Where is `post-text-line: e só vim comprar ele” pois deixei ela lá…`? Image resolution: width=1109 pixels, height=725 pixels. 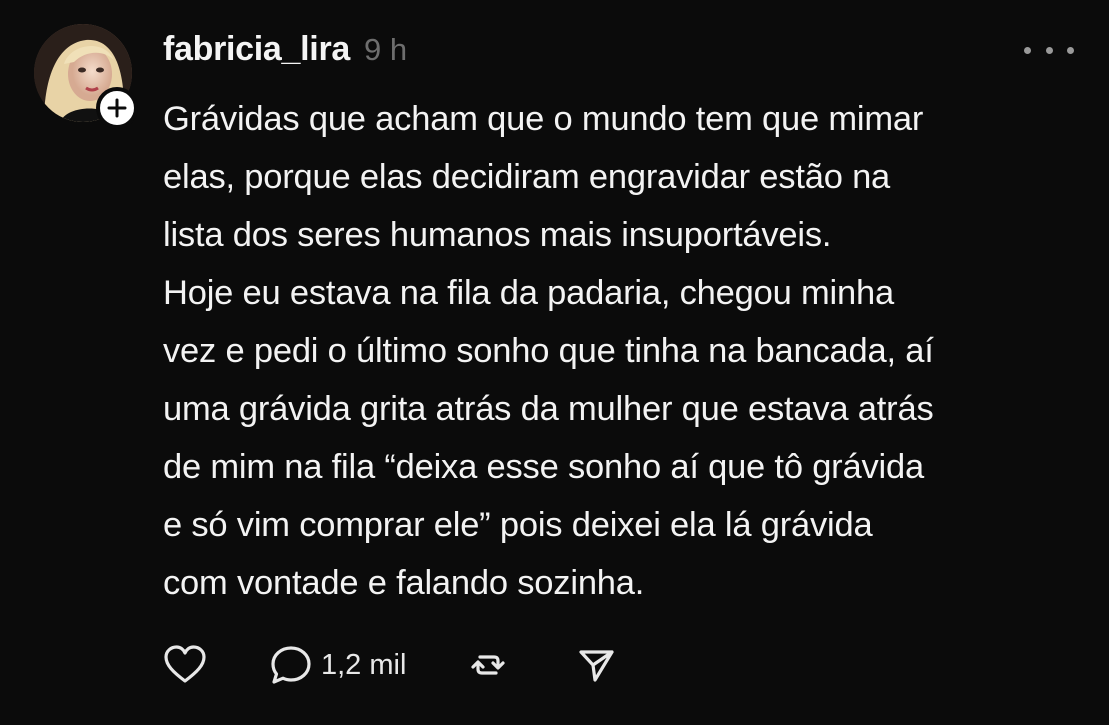 post-text-line: e só vim comprar ele” pois deixei ela lá… is located at coordinates (518, 525).